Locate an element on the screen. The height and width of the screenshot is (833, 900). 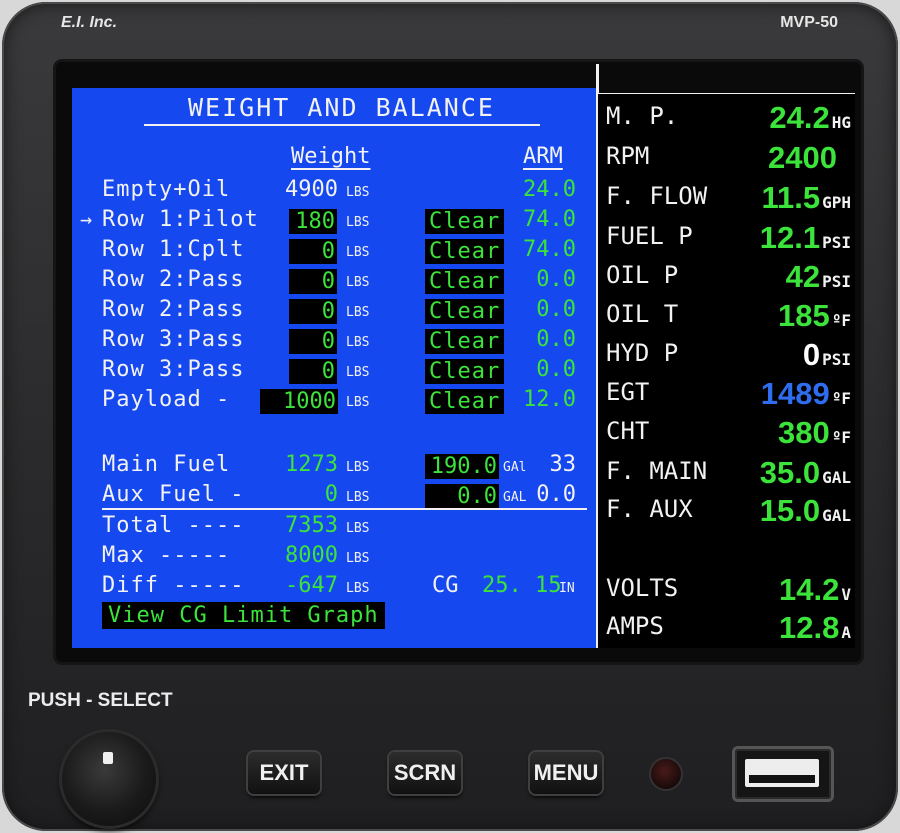
fuel-gallons-input: 0.0 is located at coordinates (462, 496).